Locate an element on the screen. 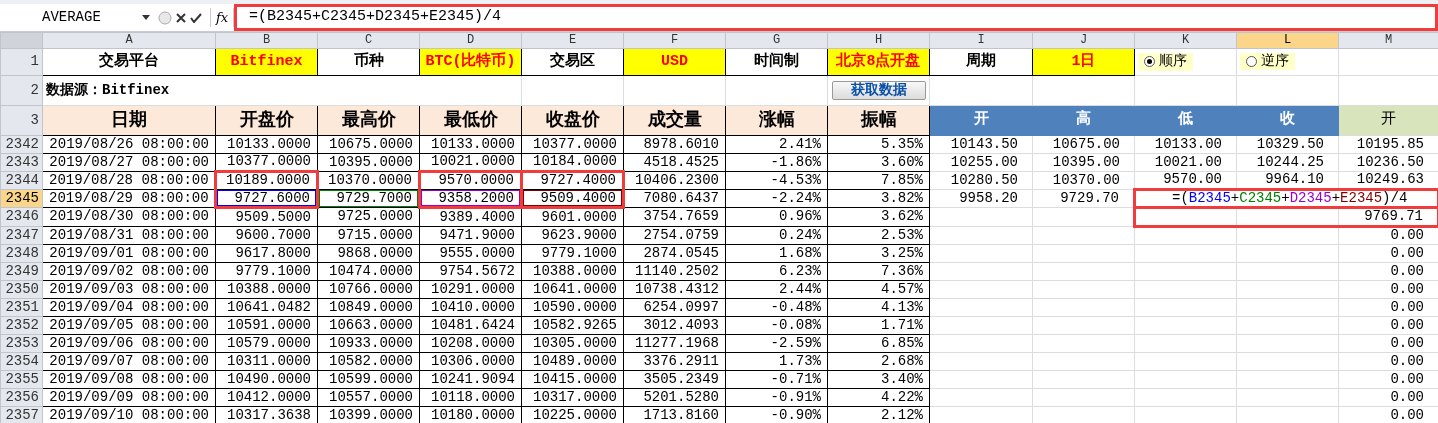 The width and height of the screenshot is (1438, 423). cancel-icon is located at coordinates (181, 17).